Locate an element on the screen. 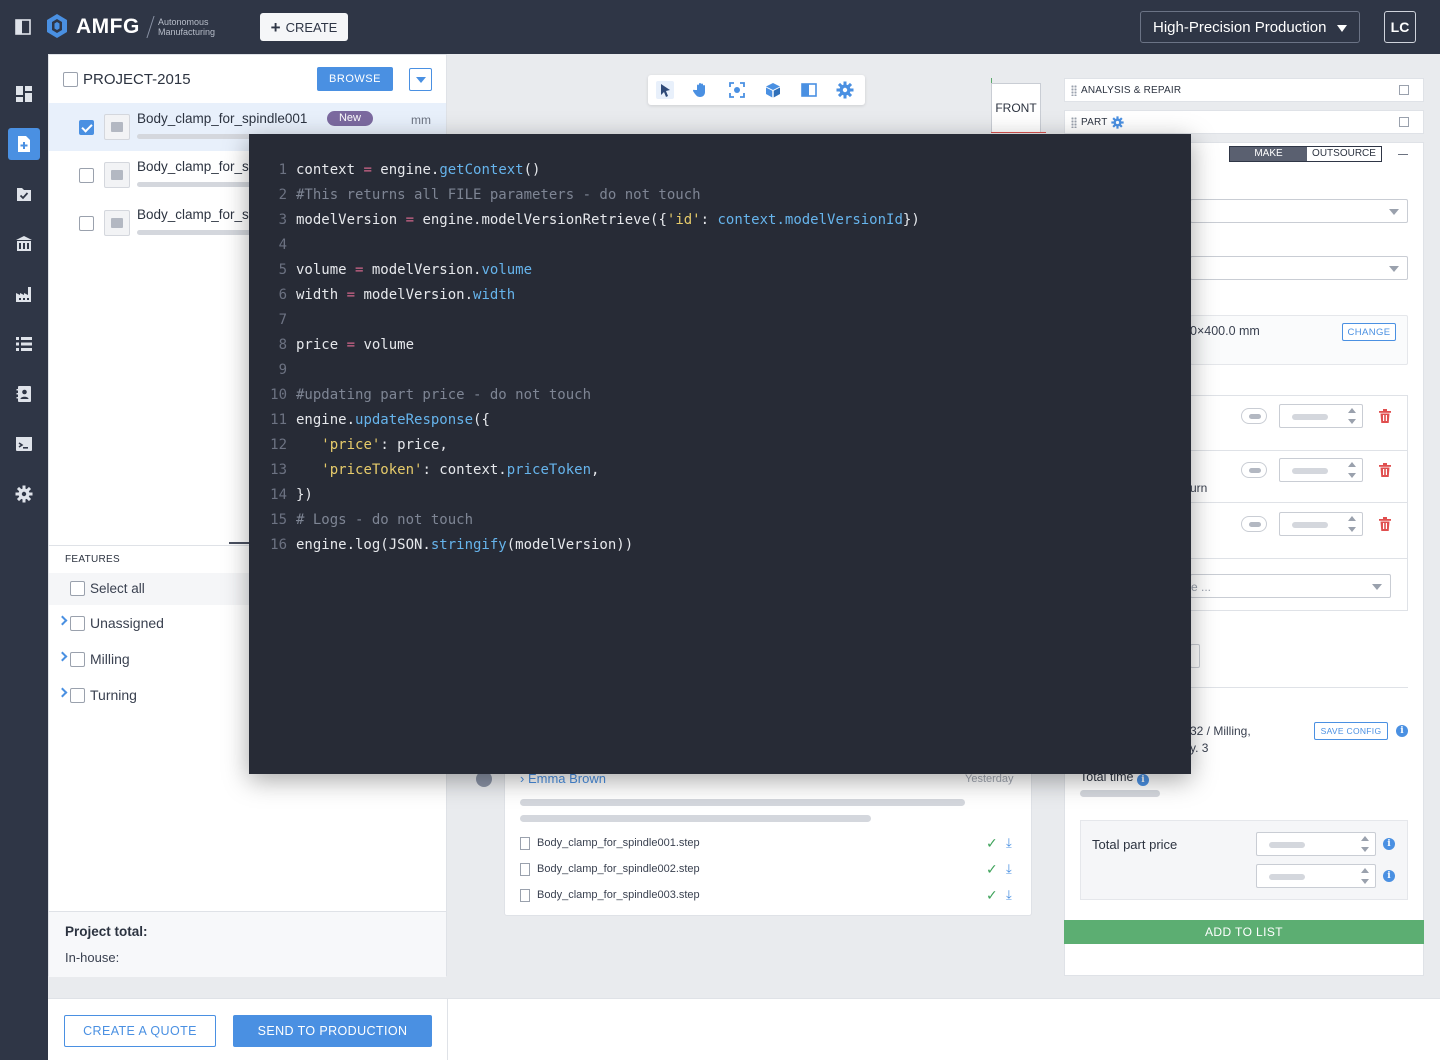 Image resolution: width=1440 pixels, height=1060 pixels. section-view-icon is located at coordinates (809, 90).